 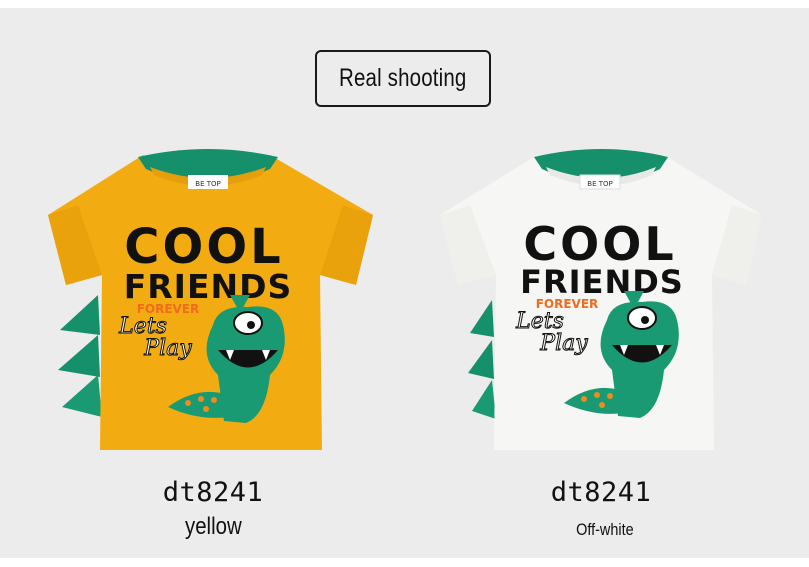 What do you see at coordinates (605, 529) in the screenshot?
I see `color-label-off-white: Off-white` at bounding box center [605, 529].